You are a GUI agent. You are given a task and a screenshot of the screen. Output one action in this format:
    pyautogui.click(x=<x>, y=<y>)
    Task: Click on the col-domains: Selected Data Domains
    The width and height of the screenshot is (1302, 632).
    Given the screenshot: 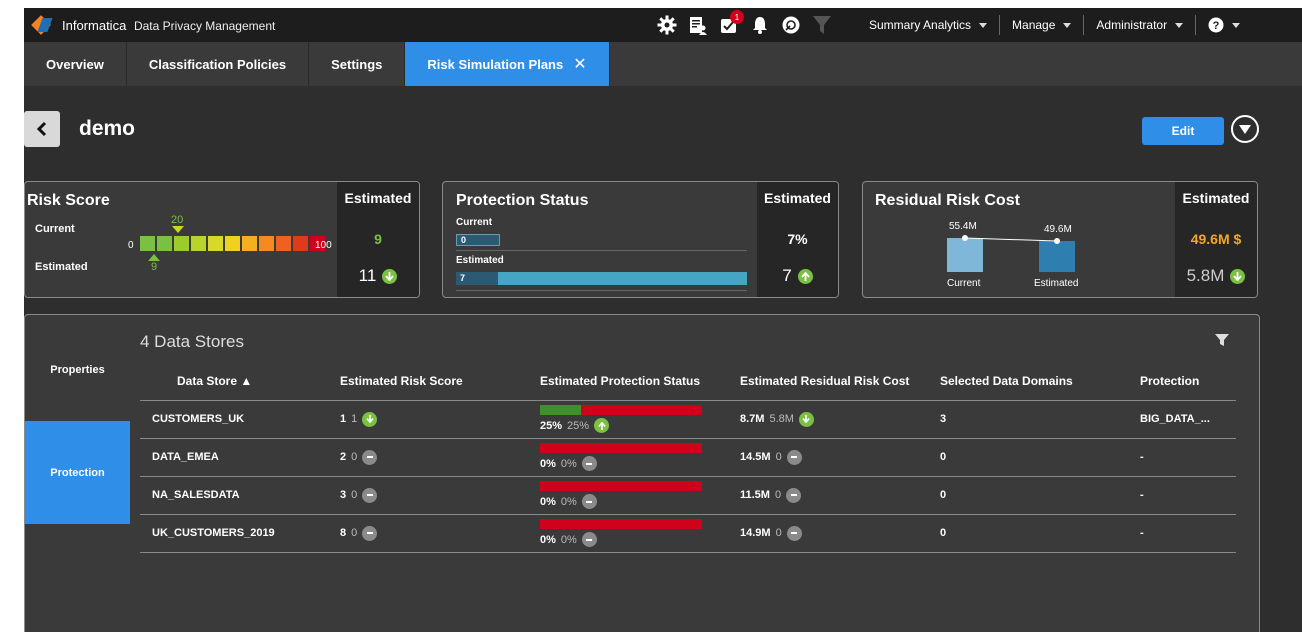 What is the action you would take?
    pyautogui.click(x=1040, y=381)
    